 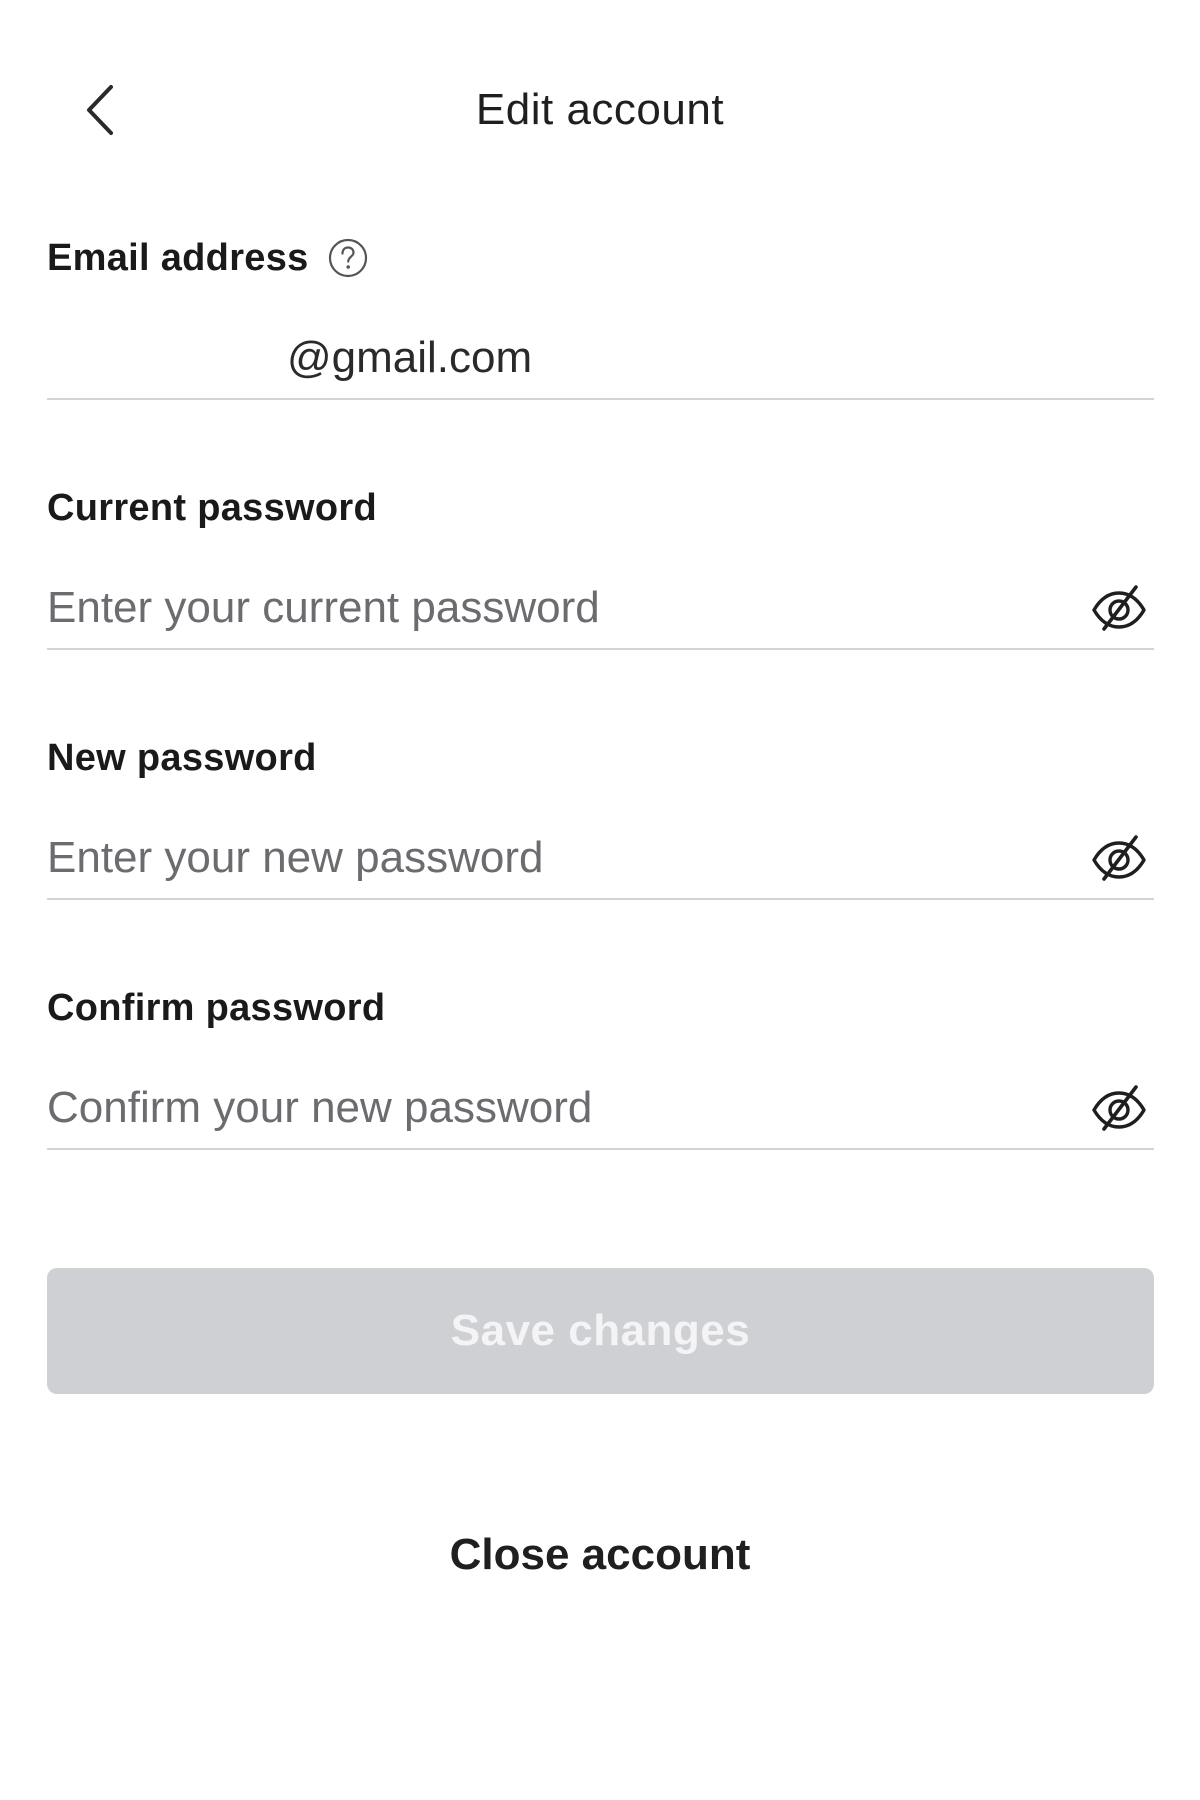 I want to click on header: Edit account, so click(x=600, y=110).